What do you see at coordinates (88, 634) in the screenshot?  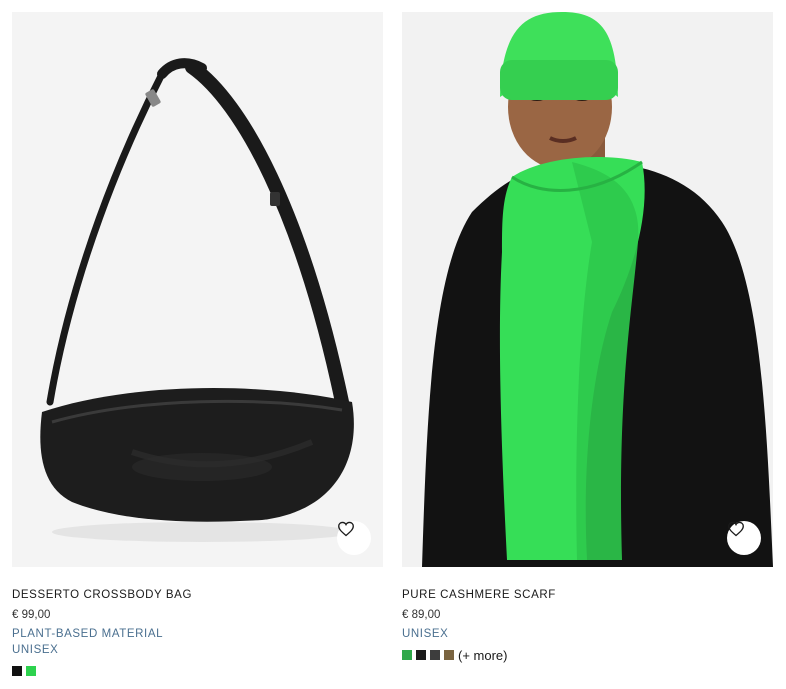 I see `product-tag: PLANT-BASED MATERIAL` at bounding box center [88, 634].